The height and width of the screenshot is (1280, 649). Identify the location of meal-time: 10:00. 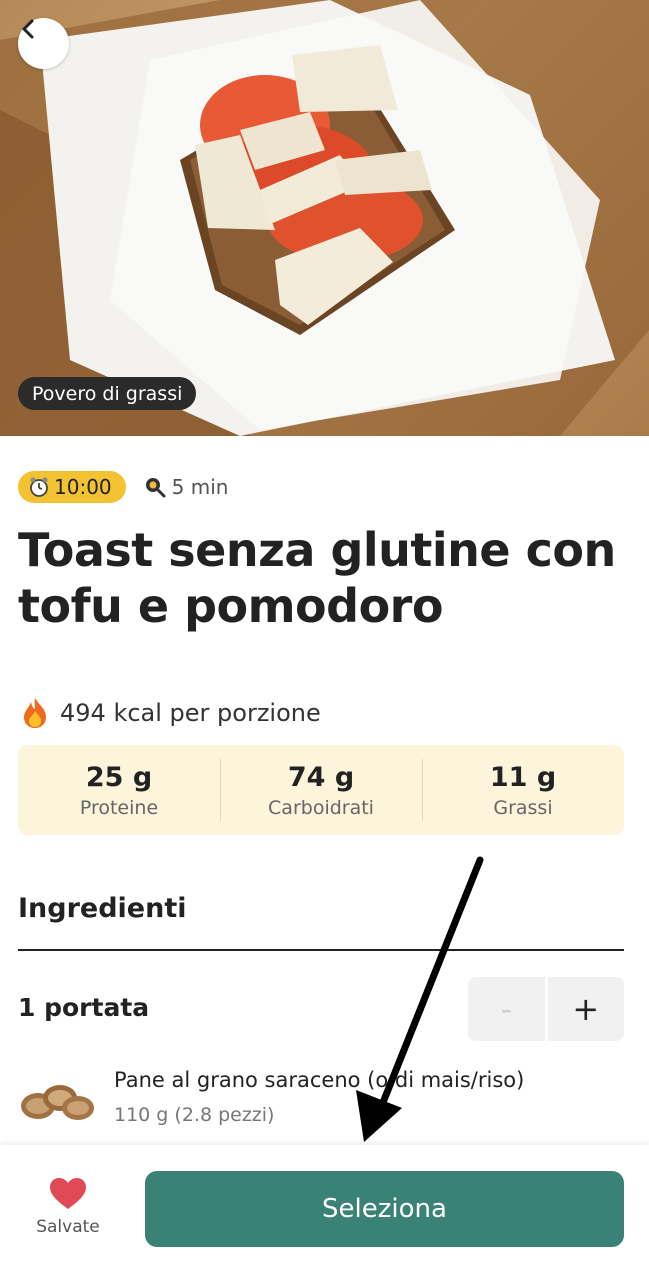
(83, 487).